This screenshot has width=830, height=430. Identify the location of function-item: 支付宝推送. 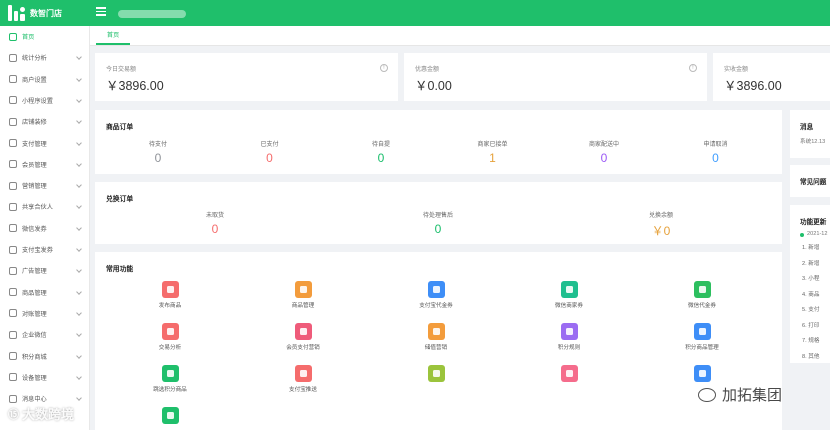
(303, 379).